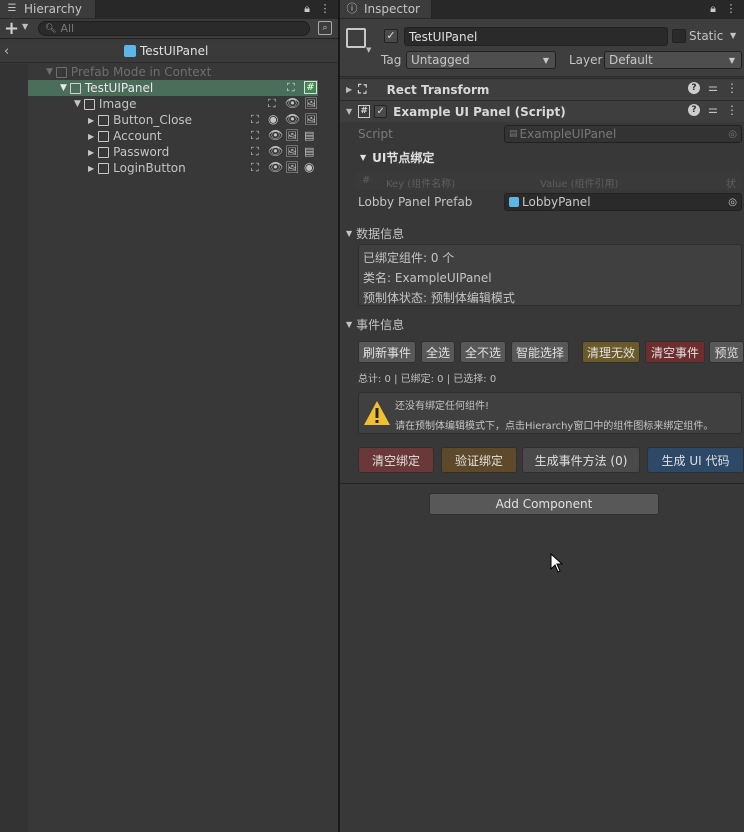 Image resolution: width=744 pixels, height=832 pixels. Describe the element at coordinates (679, 36) in the screenshot. I see `static-checkbox` at that location.